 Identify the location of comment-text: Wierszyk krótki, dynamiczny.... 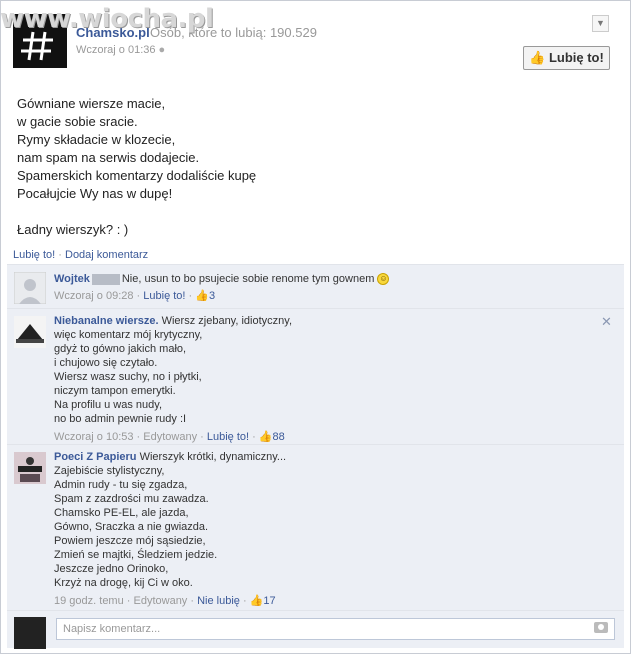
(213, 457).